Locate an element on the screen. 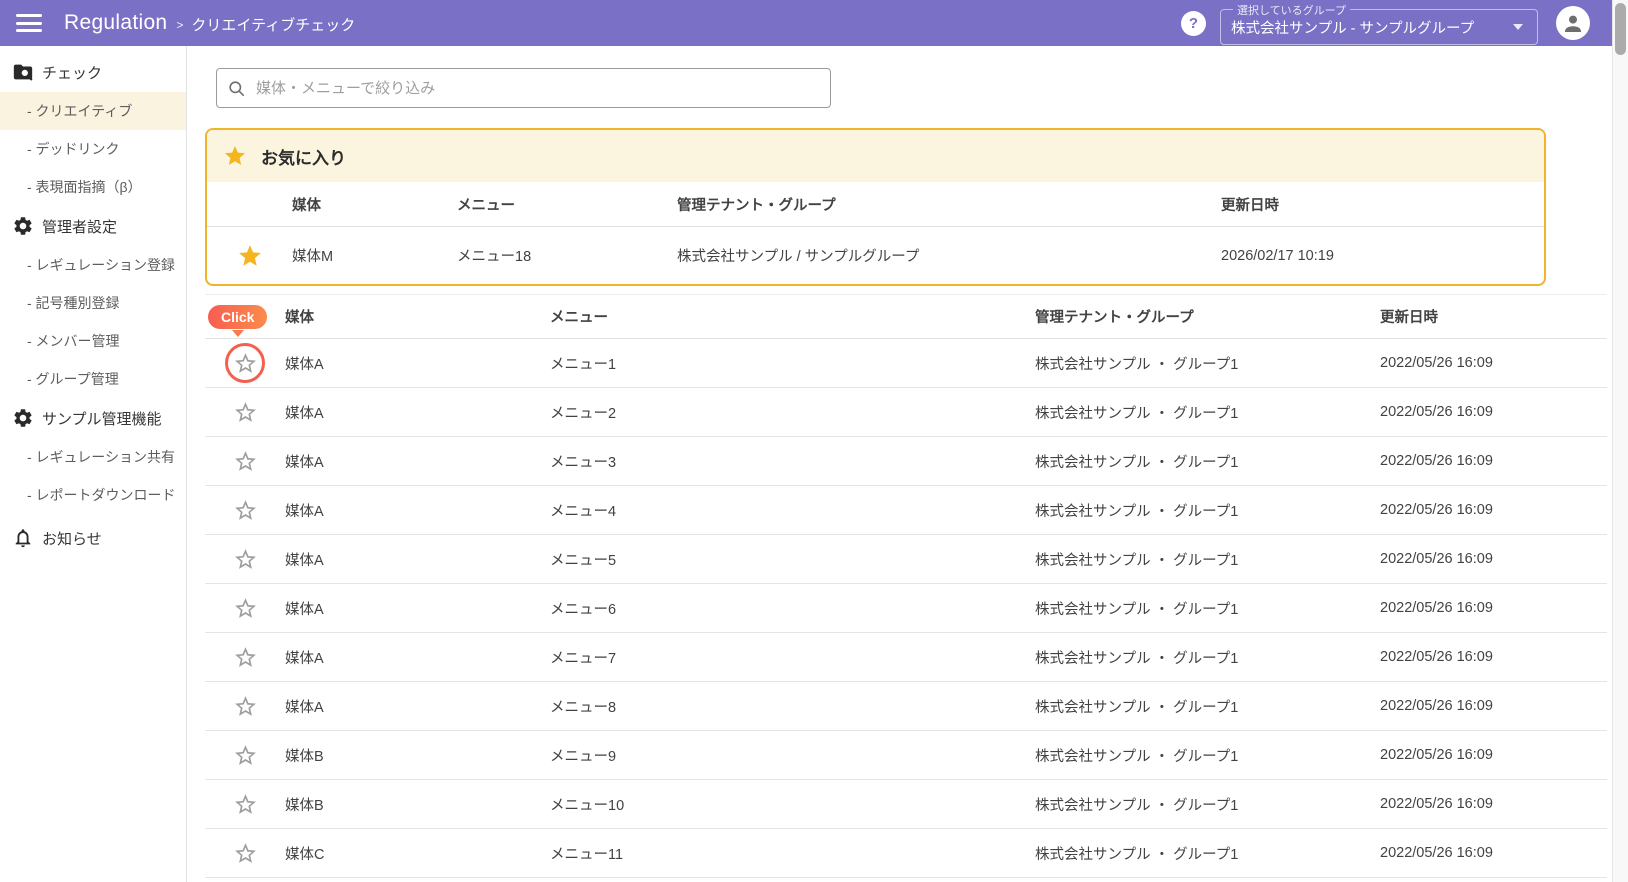 This screenshot has height=882, width=1628. person-icon is located at coordinates (1573, 23).